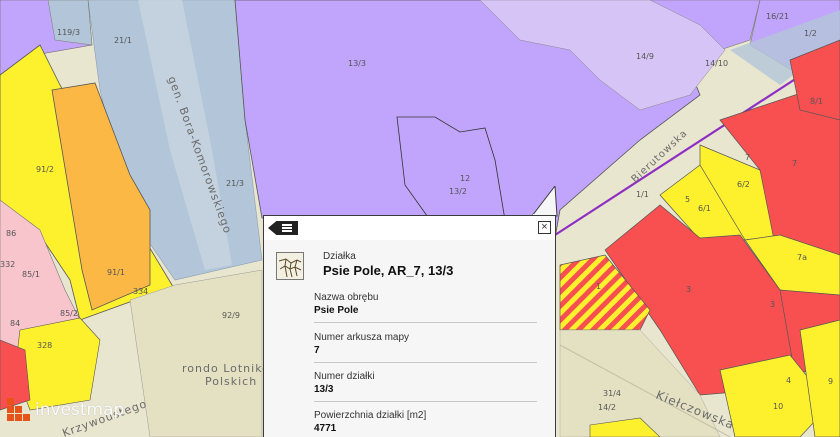  Describe the element at coordinates (830, 381) in the screenshot. I see `label-9: 9` at that location.